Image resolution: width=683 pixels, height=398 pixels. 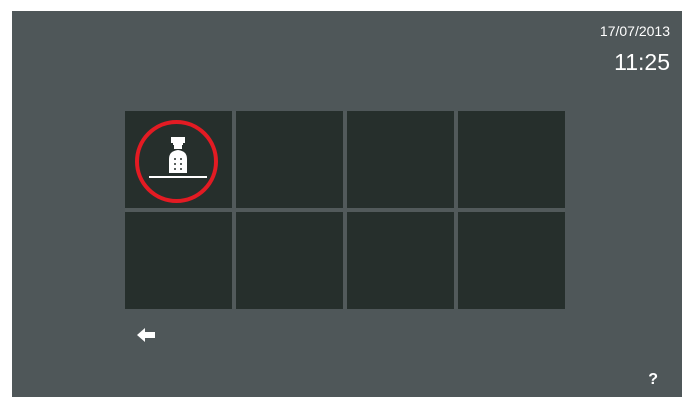 I want to click on back-arrow-icon, so click(x=146, y=335).